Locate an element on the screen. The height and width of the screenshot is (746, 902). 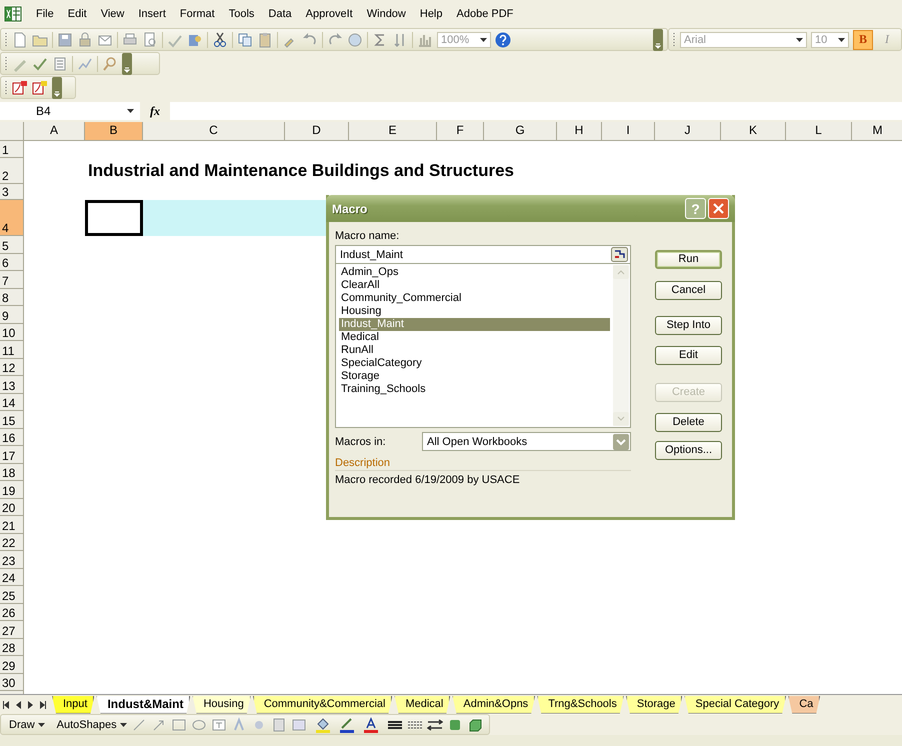
macro-list-item: ClearAll is located at coordinates (474, 285).